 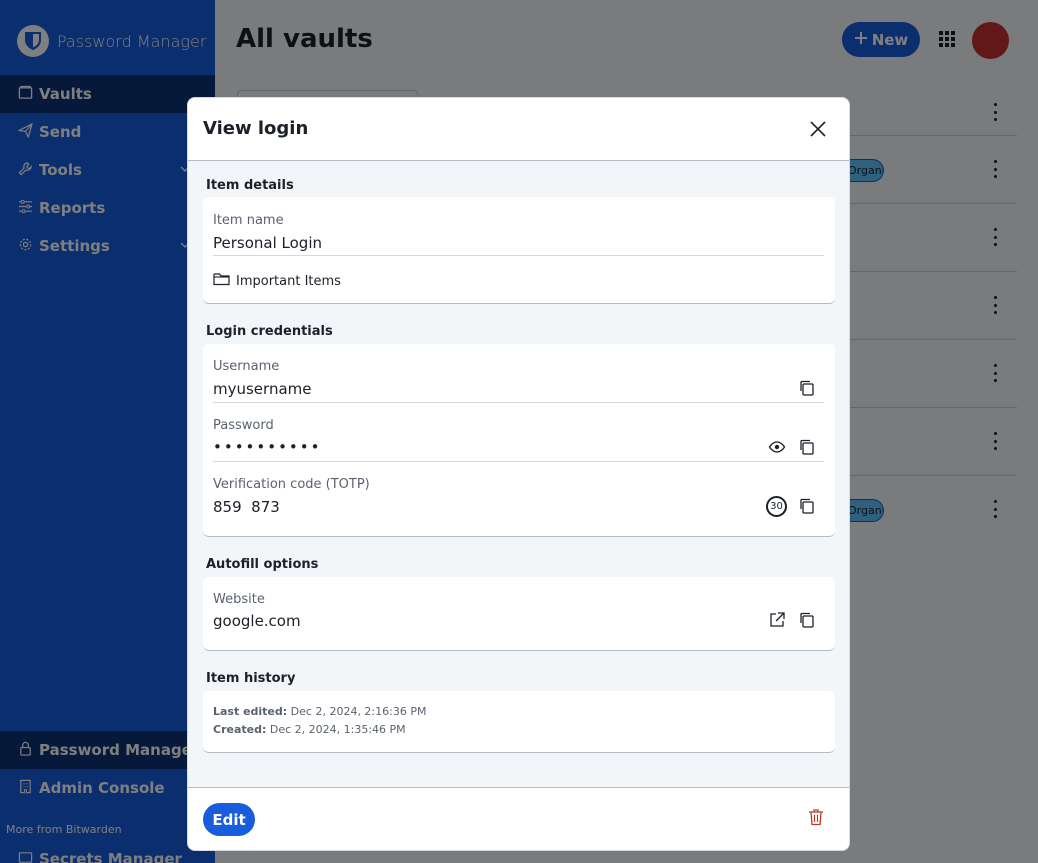 What do you see at coordinates (337, 729) in the screenshot?
I see `created-value: Dec 2, 2024, 1:35:46 PM` at bounding box center [337, 729].